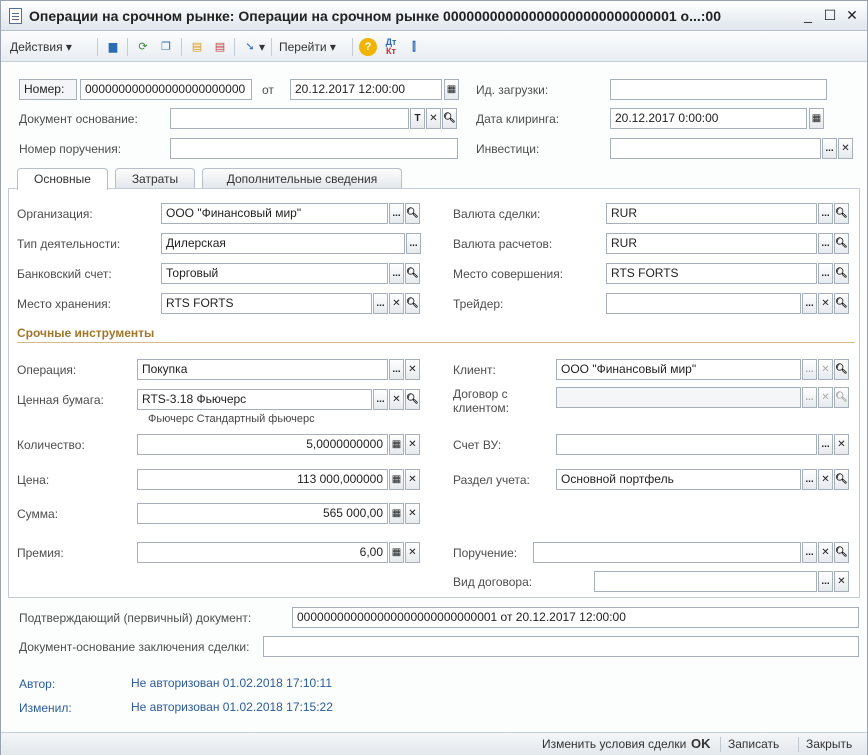 The height and width of the screenshot is (755, 868). Describe the element at coordinates (686, 444) in the screenshot. I see `account-field` at that location.